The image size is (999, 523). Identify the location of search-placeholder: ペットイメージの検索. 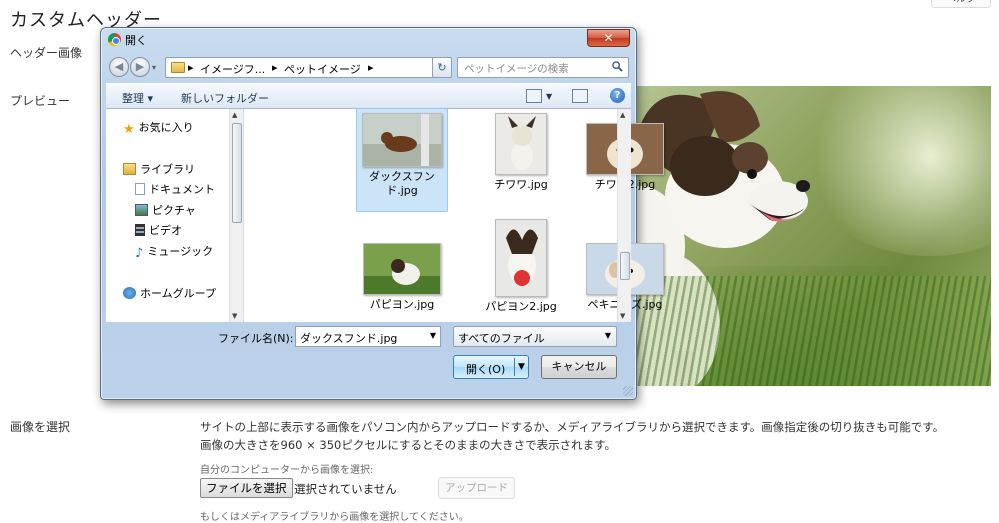
(516, 69).